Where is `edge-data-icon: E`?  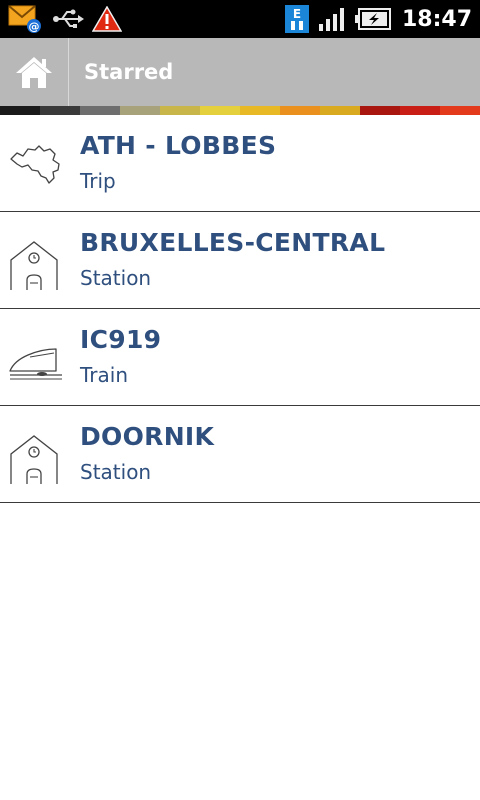 edge-data-icon: E is located at coordinates (296, 19).